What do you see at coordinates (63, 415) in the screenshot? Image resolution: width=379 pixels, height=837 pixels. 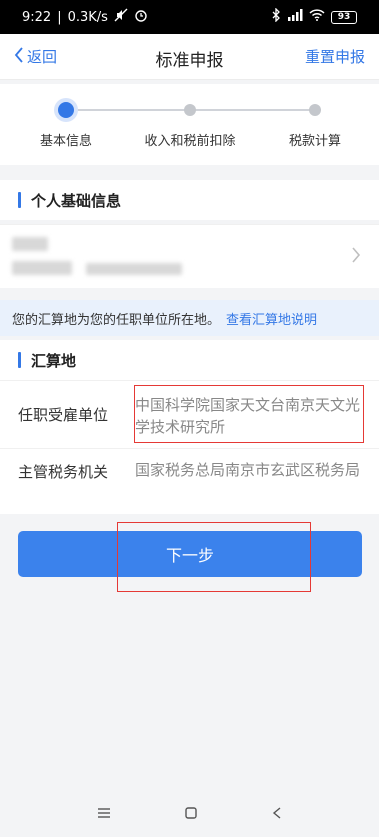 I see `employer-label: 任职受雇单位` at bounding box center [63, 415].